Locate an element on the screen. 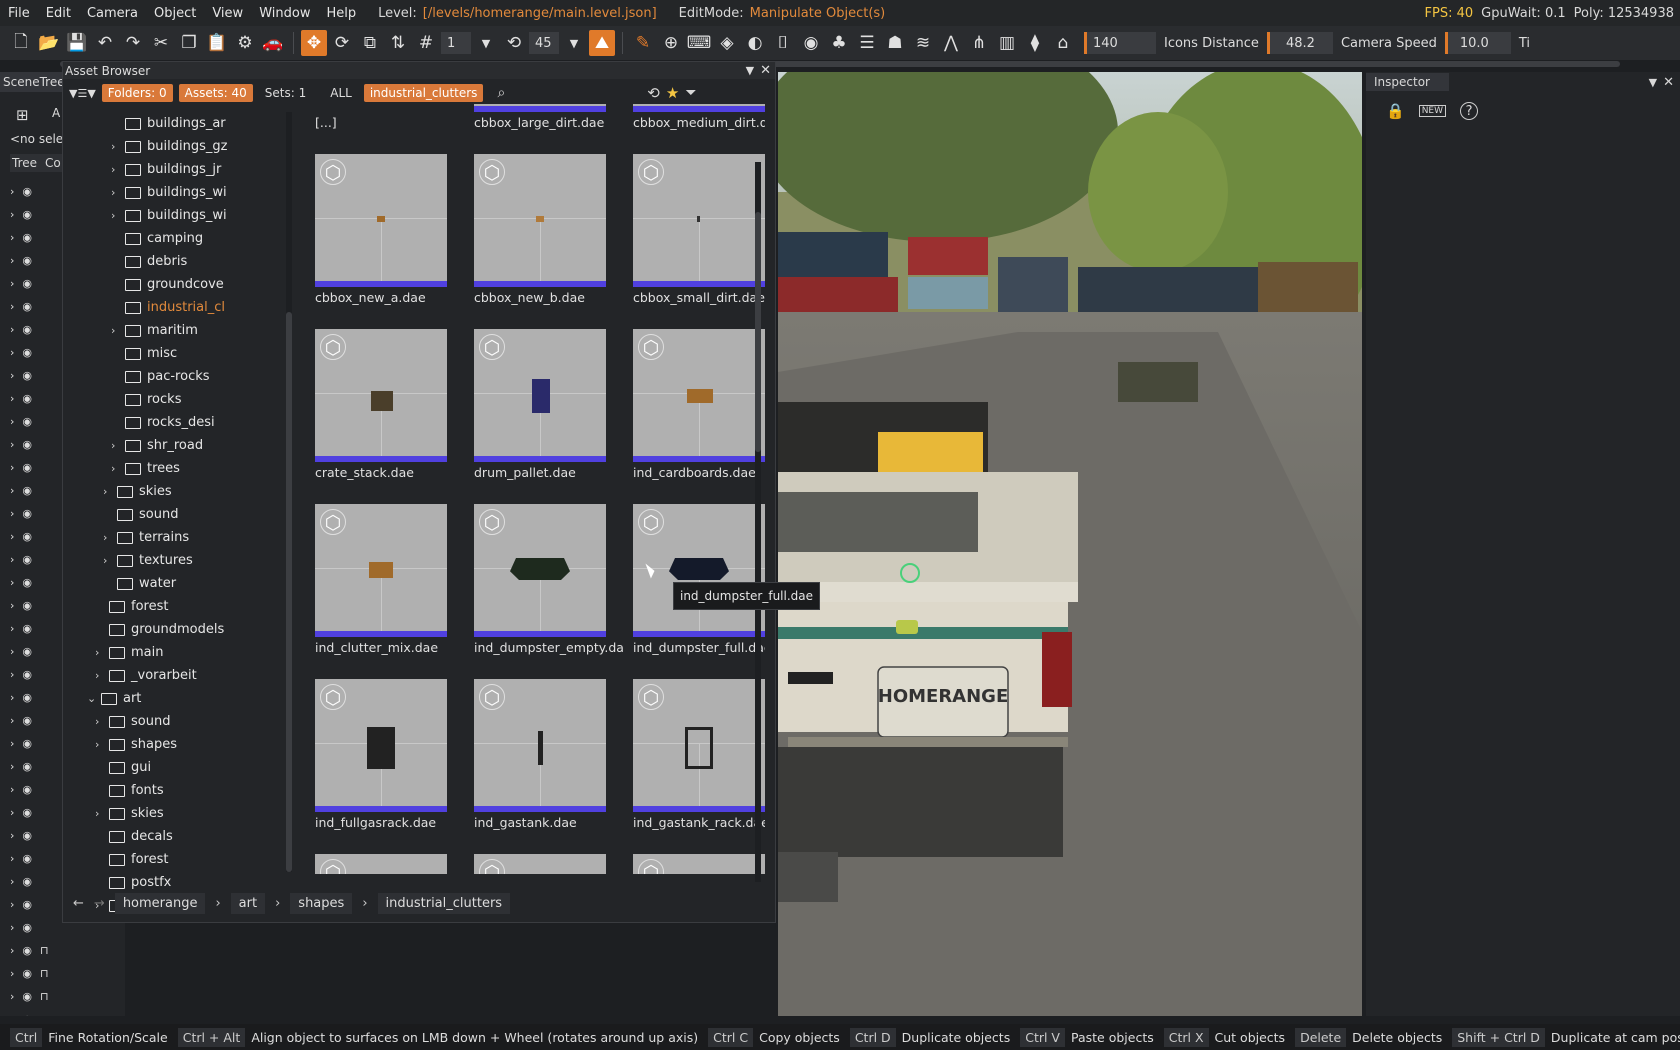 The image size is (1680, 1050). menu-file: File is located at coordinates (19, 13).